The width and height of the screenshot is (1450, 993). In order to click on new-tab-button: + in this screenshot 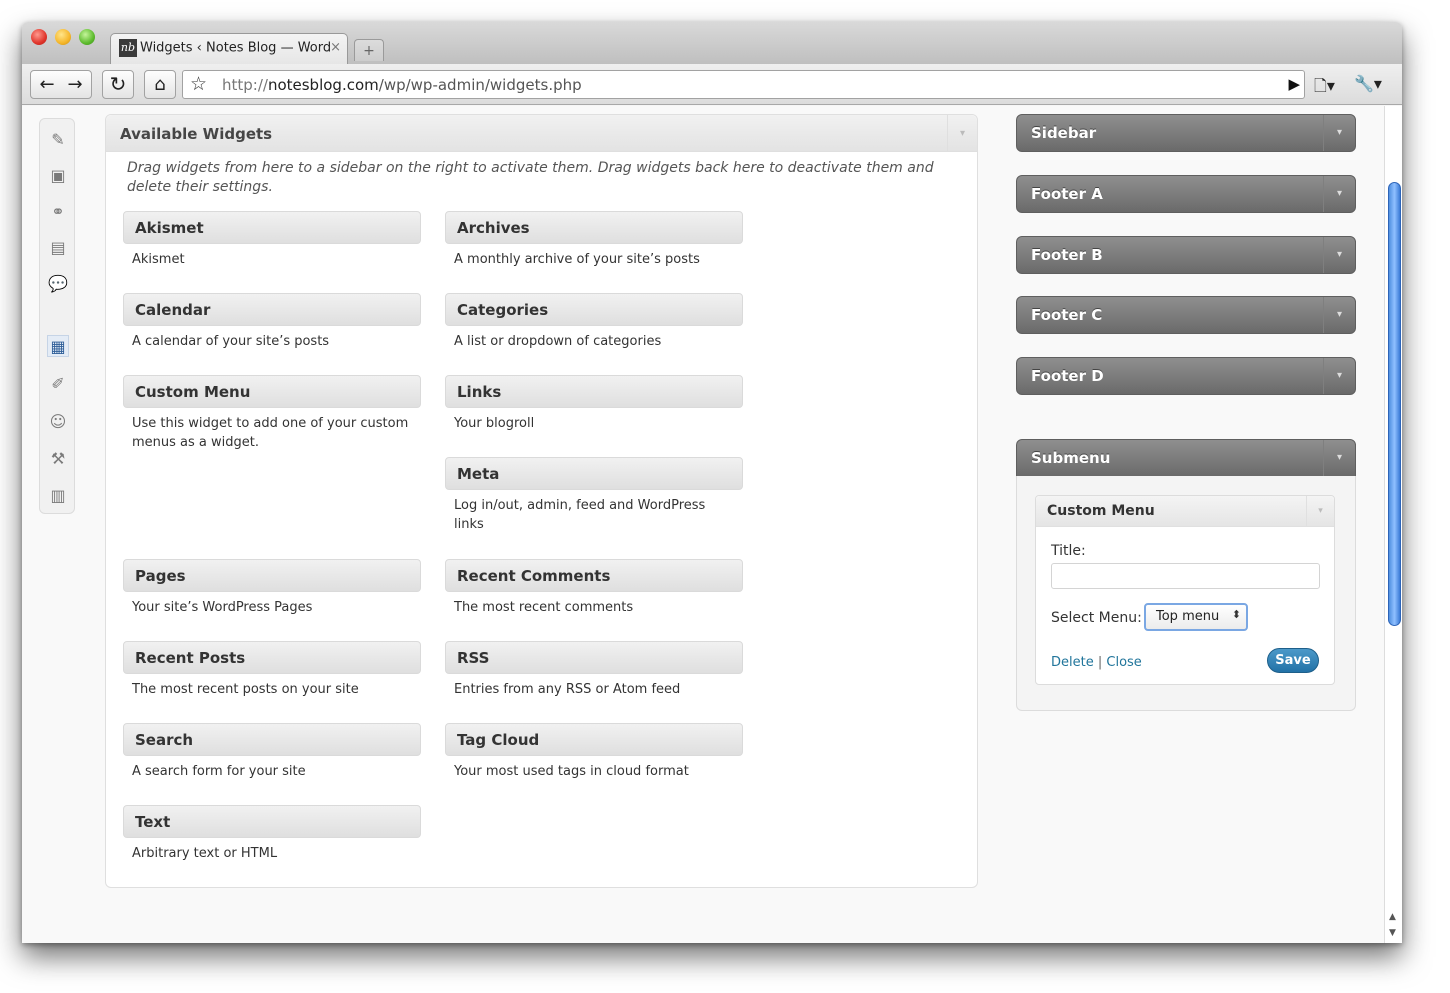, I will do `click(369, 50)`.